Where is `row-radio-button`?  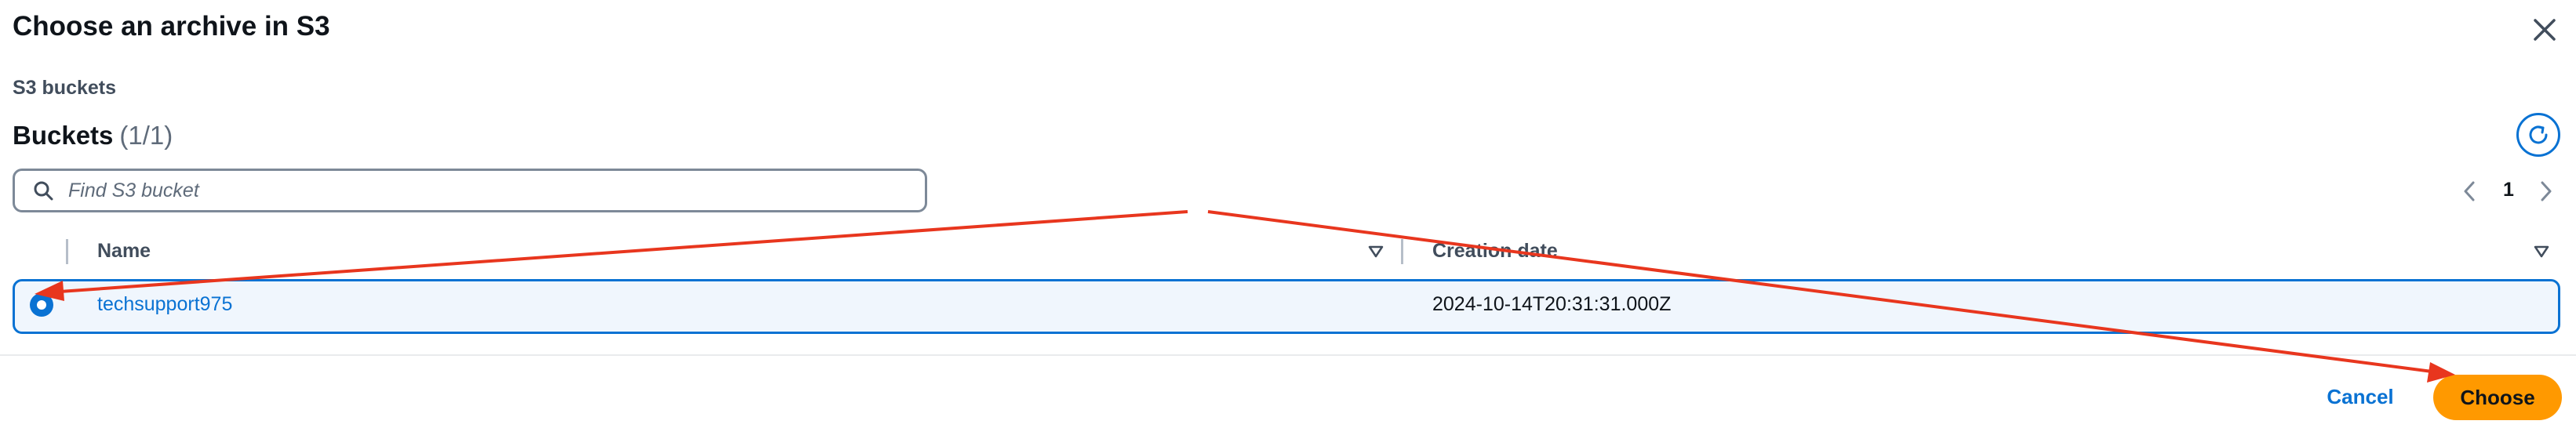
row-radio-button is located at coordinates (41, 305).